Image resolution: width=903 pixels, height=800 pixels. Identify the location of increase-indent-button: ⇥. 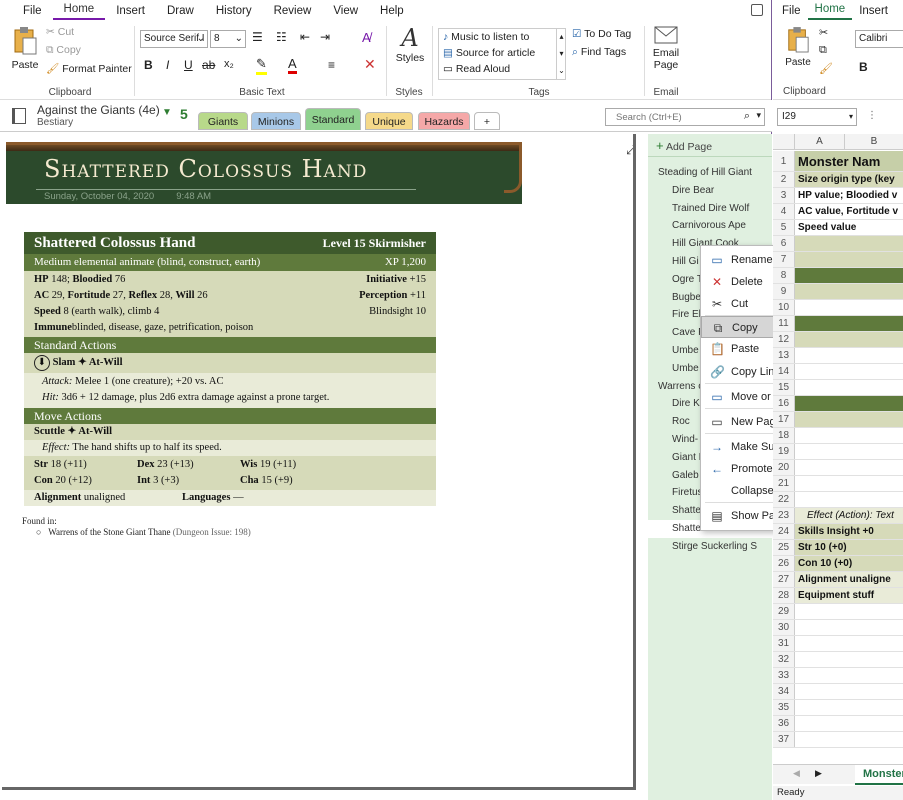
(325, 37).